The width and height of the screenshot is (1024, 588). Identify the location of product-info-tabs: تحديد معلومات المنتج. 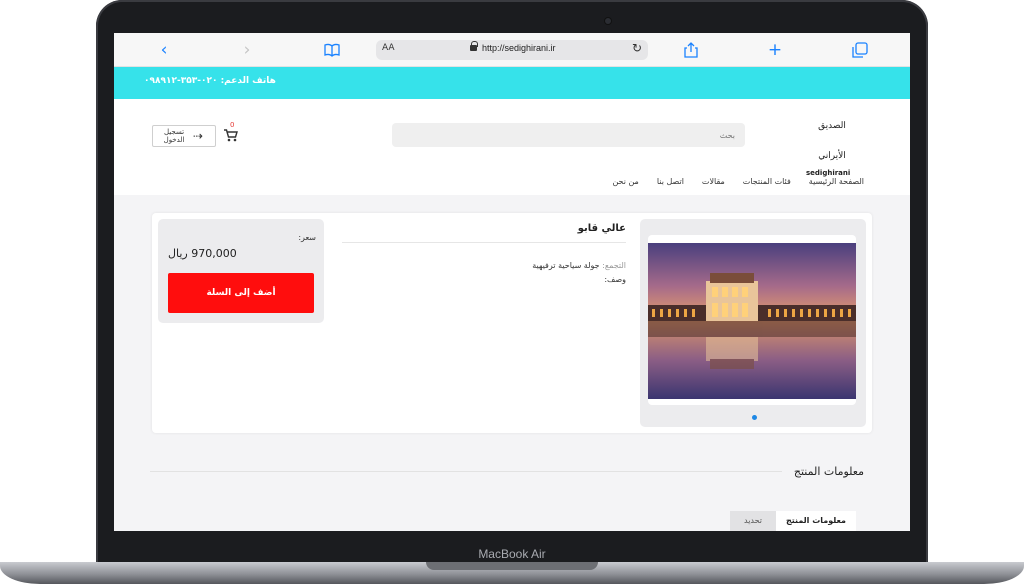
(793, 521).